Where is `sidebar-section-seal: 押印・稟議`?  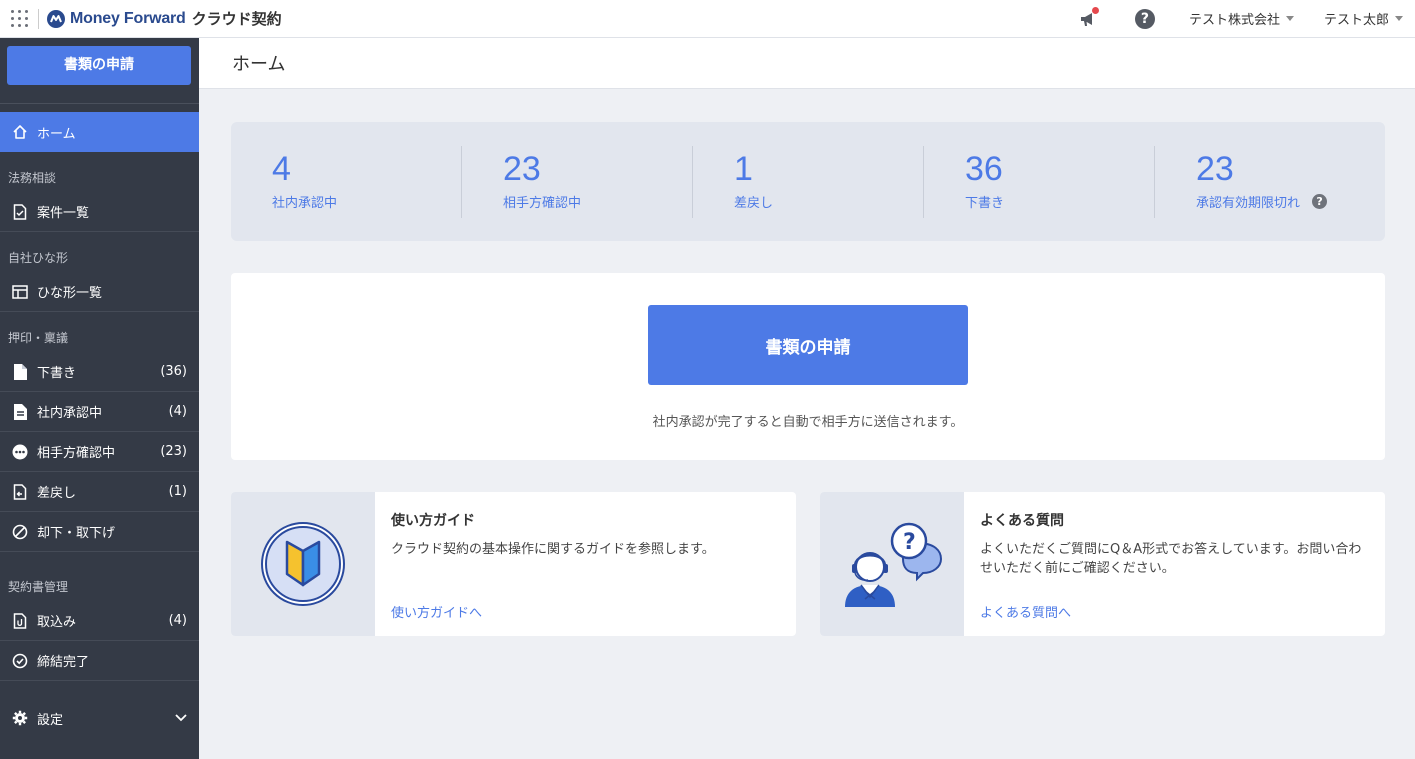
sidebar-section-seal: 押印・稟議 is located at coordinates (38, 338).